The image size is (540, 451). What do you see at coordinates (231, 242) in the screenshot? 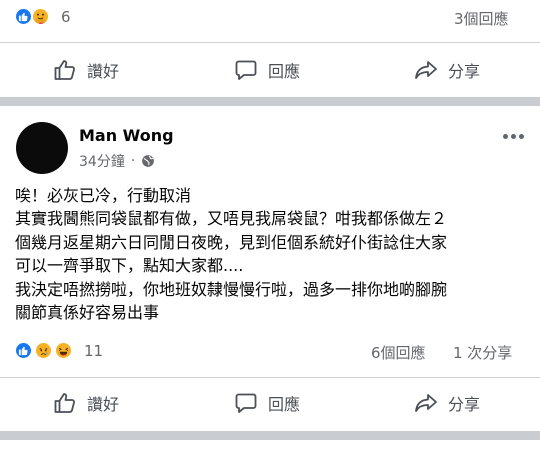
I see `post-line: 個幾月返星期六日同閒日夜晚，見到佢個系統好仆街諗住大家` at bounding box center [231, 242].